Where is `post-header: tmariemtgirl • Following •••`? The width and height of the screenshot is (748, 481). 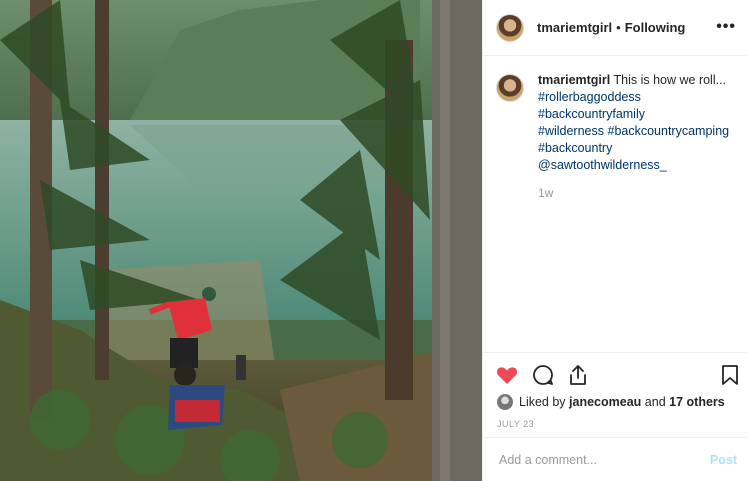 post-header: tmariemtgirl • Following ••• is located at coordinates (615, 28).